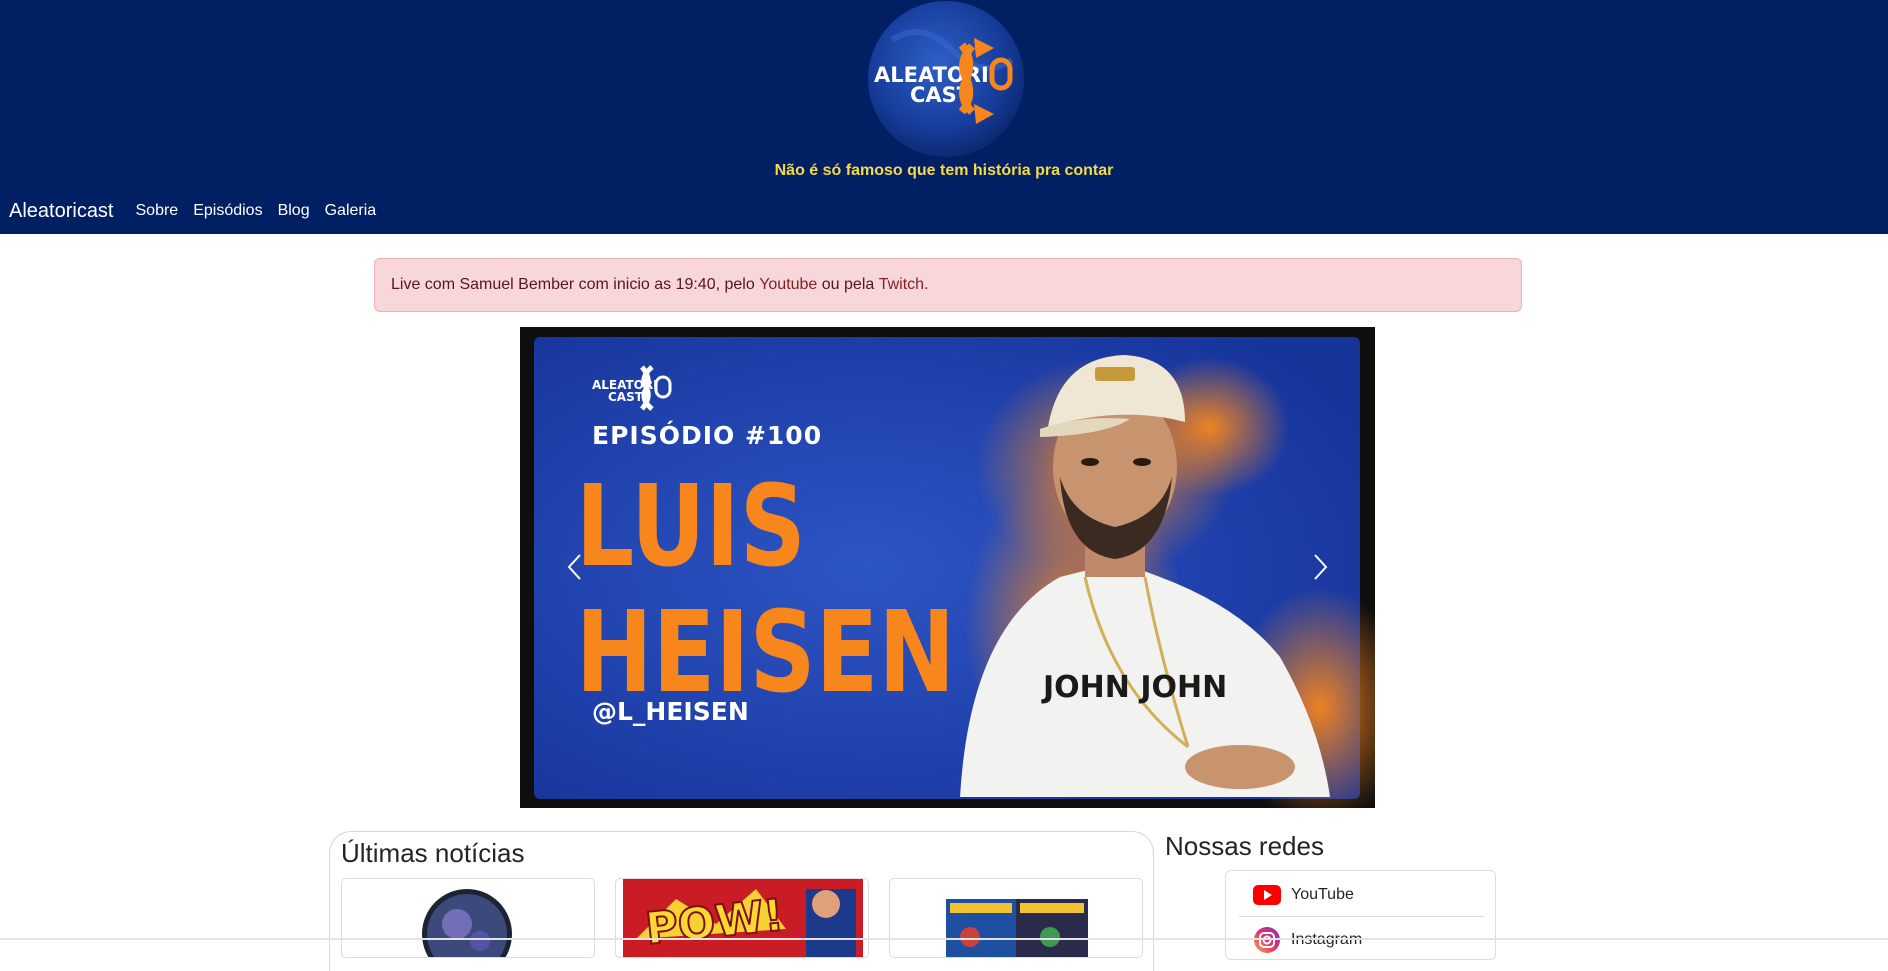 This screenshot has width=1888, height=971. What do you see at coordinates (691, 527) in the screenshot?
I see `slide-name-line1: LUIS` at bounding box center [691, 527].